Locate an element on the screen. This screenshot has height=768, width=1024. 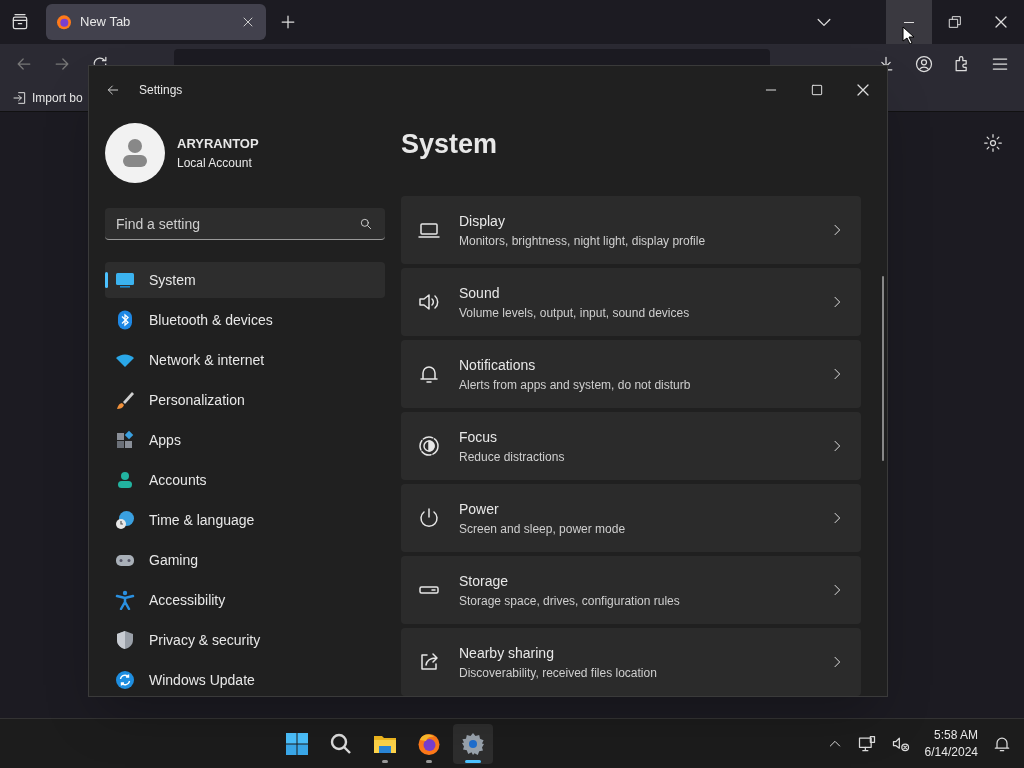
nav-item: Personalization is located at coordinates (245, 400).